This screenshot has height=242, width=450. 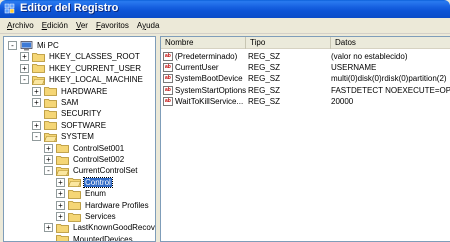 What do you see at coordinates (95, 194) in the screenshot?
I see `tree-item-label: Enum` at bounding box center [95, 194].